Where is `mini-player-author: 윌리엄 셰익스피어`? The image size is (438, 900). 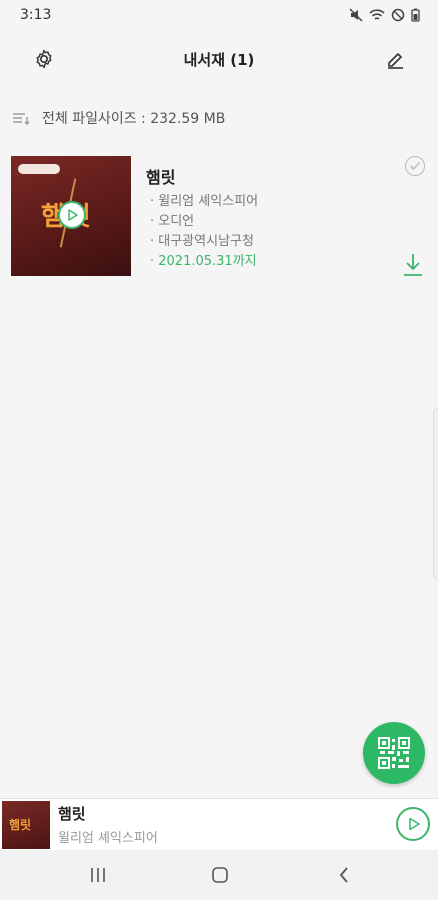 mini-player-author: 윌리엄 셰익스피어 is located at coordinates (108, 838).